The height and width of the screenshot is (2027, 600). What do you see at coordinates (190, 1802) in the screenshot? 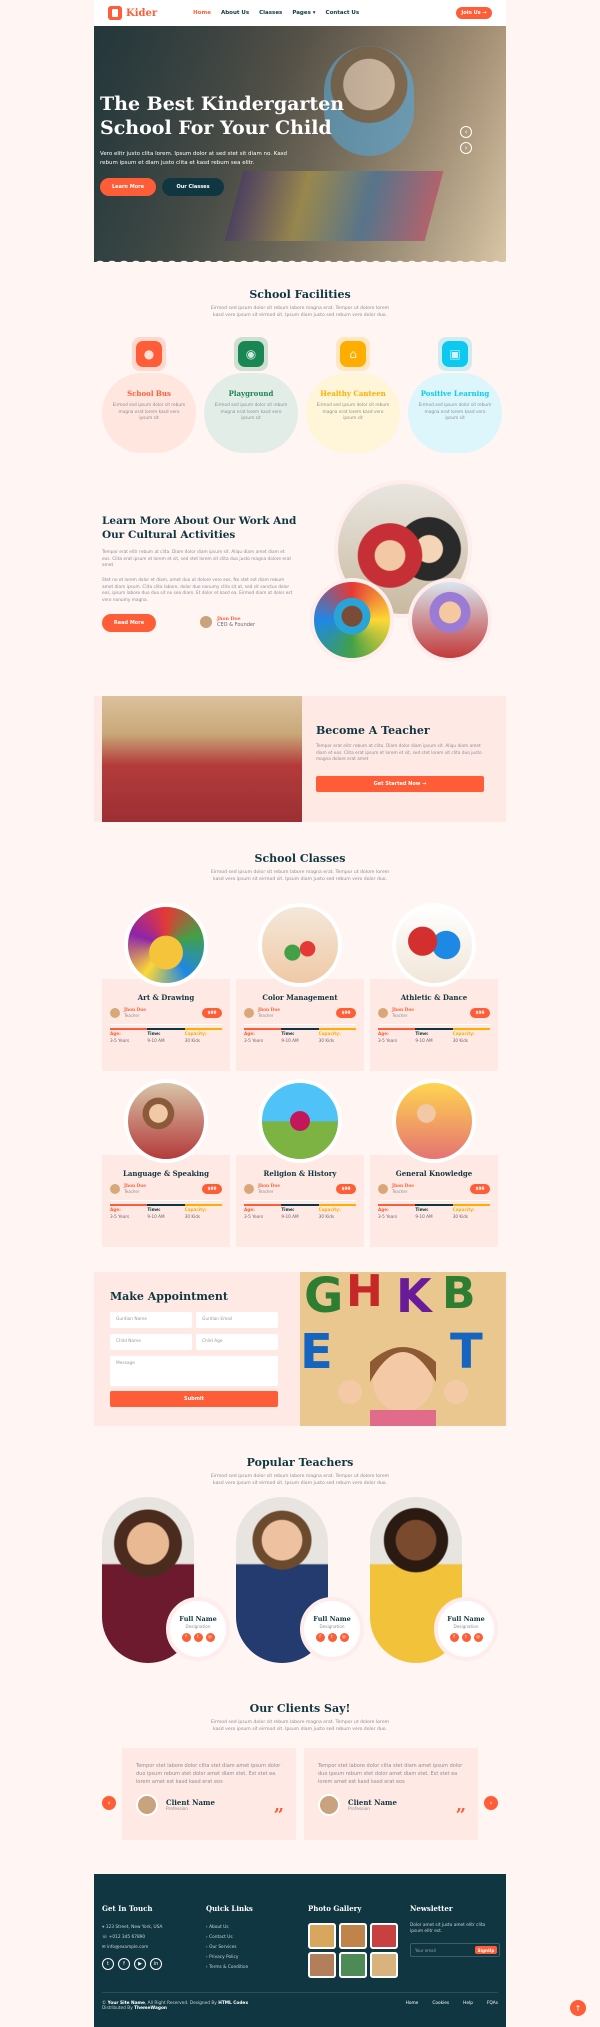
I see `client-name: Client Name` at bounding box center [190, 1802].